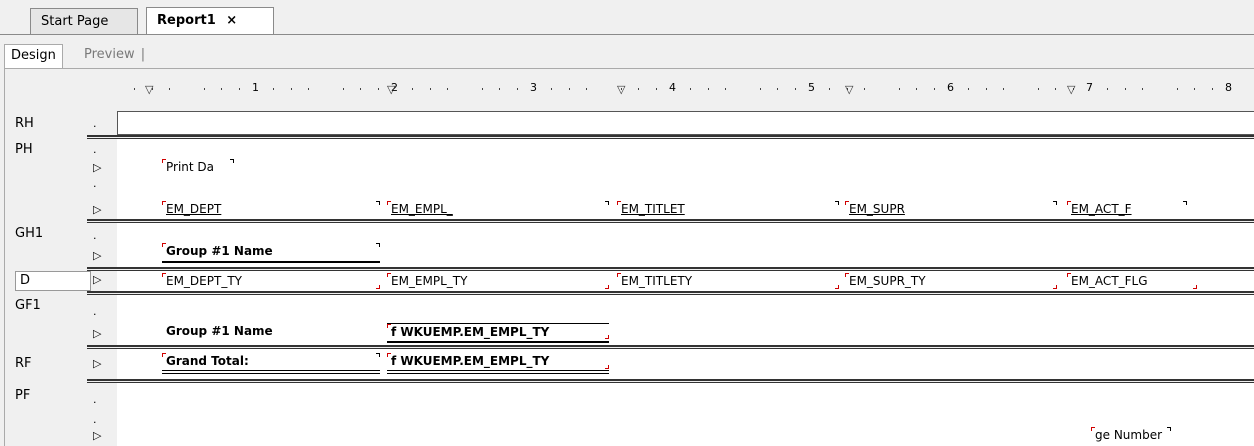 This screenshot has height=446, width=1254. What do you see at coordinates (46, 150) in the screenshot?
I see `section-label-ph: PH` at bounding box center [46, 150].